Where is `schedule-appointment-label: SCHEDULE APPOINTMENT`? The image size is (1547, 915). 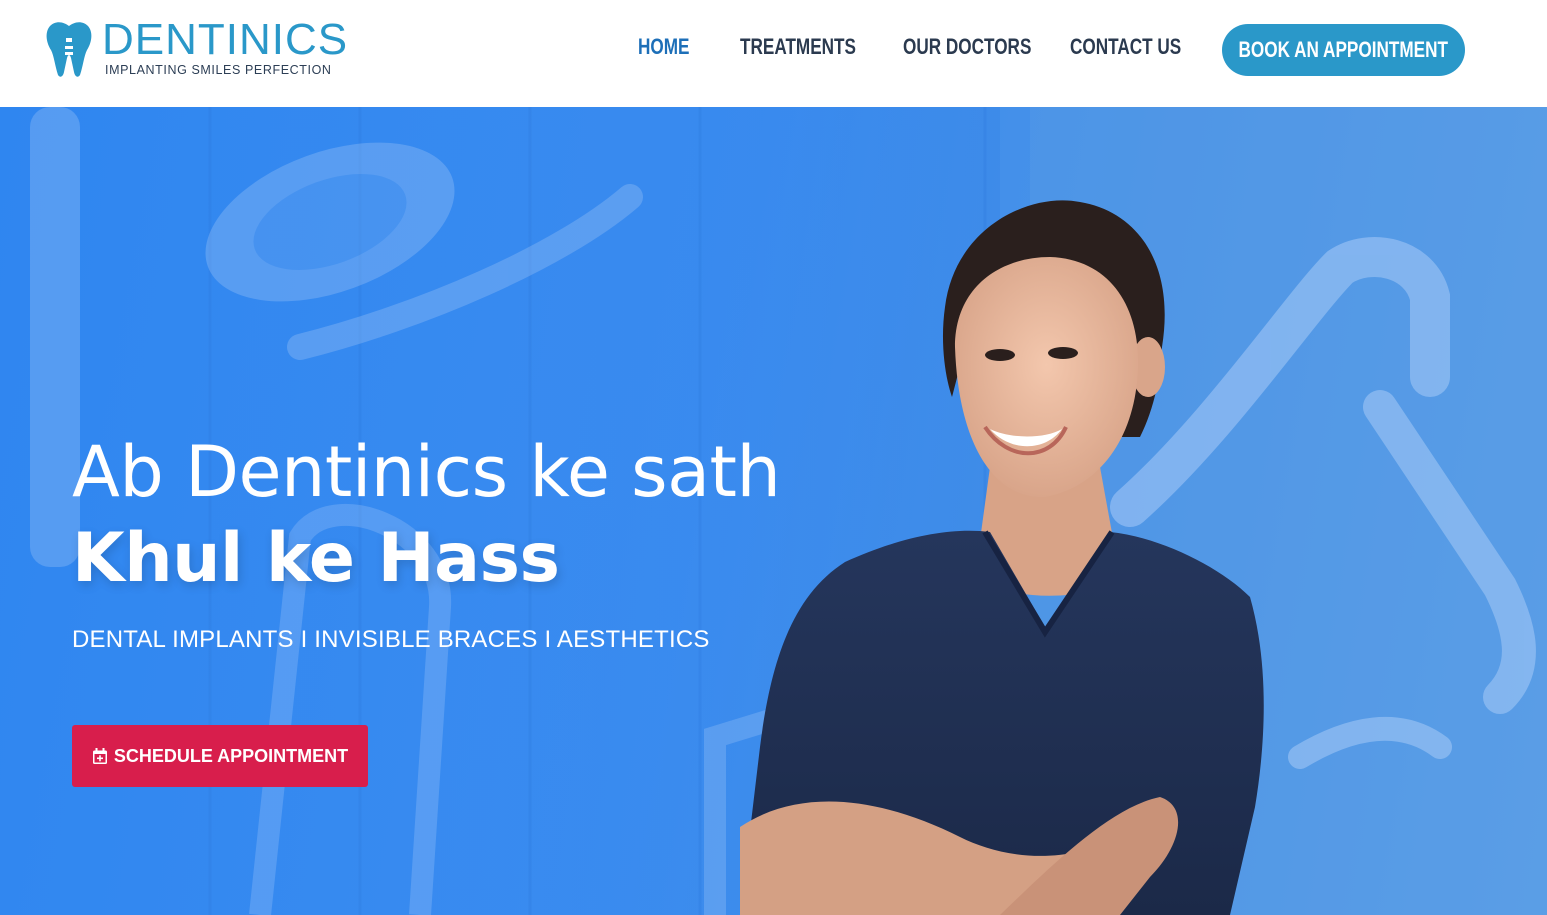 schedule-appointment-label: SCHEDULE APPOINTMENT is located at coordinates (231, 755).